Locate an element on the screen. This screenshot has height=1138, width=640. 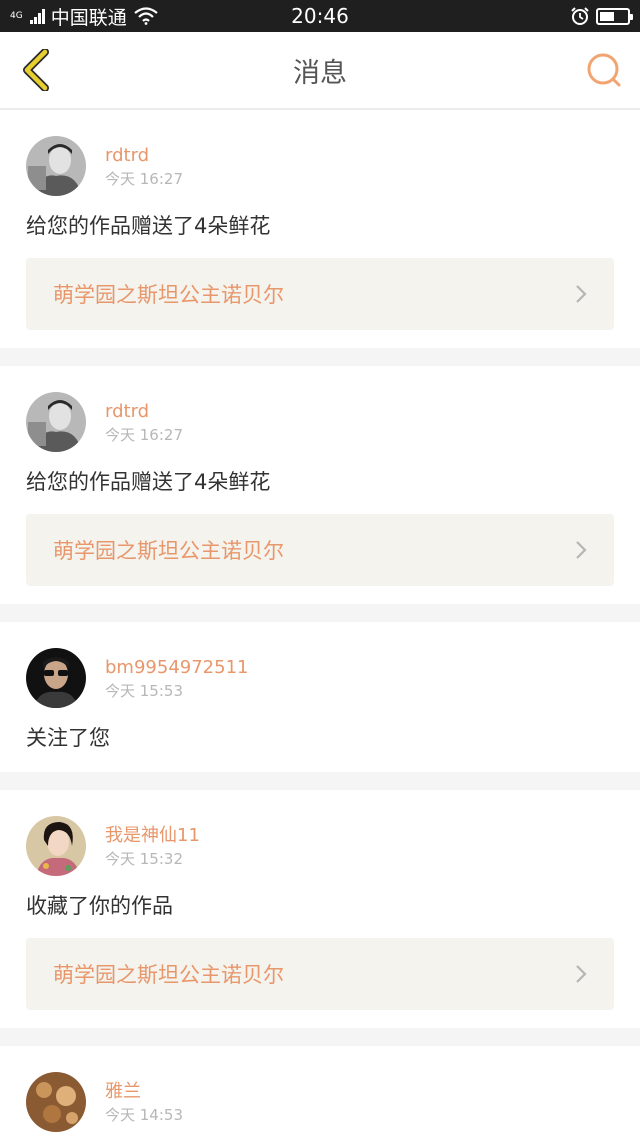
wifi-icon is located at coordinates (146, 16).